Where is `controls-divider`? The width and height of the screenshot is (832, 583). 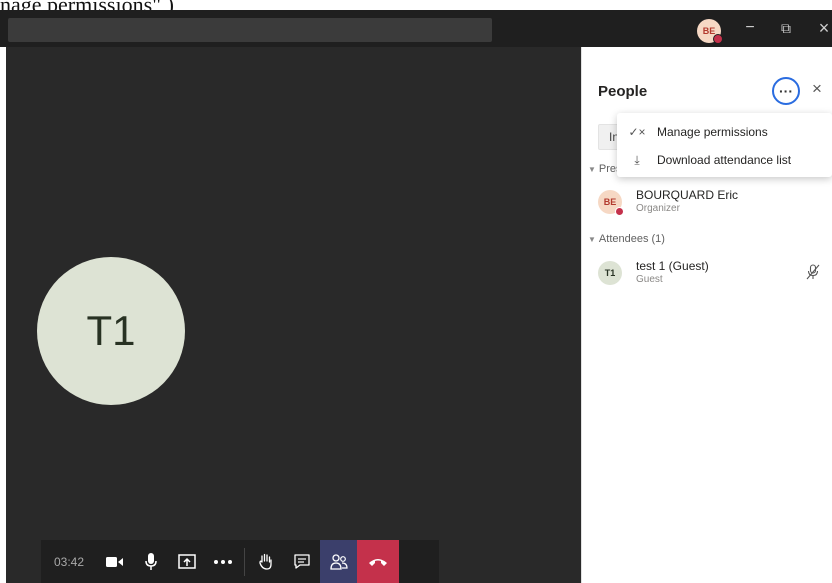
controls-divider is located at coordinates (244, 561).